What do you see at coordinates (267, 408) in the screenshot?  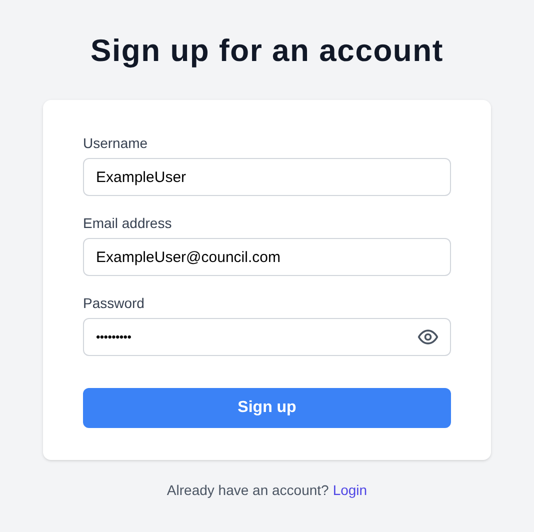 I see `sign-up-button: Sign up` at bounding box center [267, 408].